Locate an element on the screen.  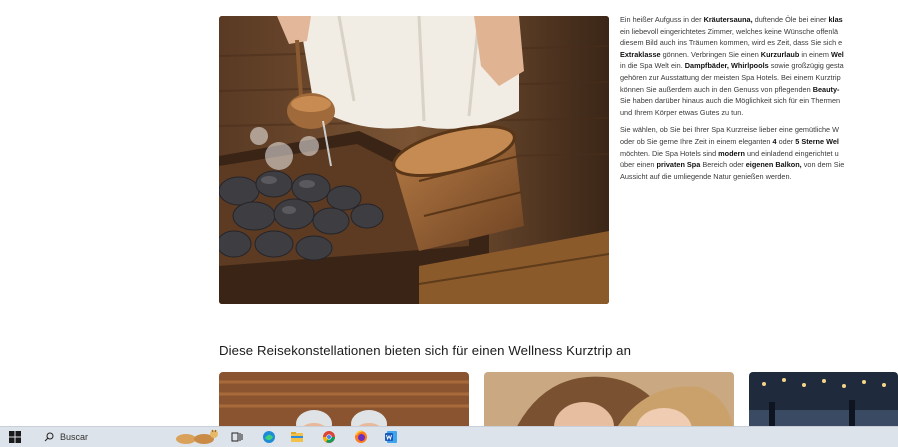
bold-phrase: klas is located at coordinates (835, 19).